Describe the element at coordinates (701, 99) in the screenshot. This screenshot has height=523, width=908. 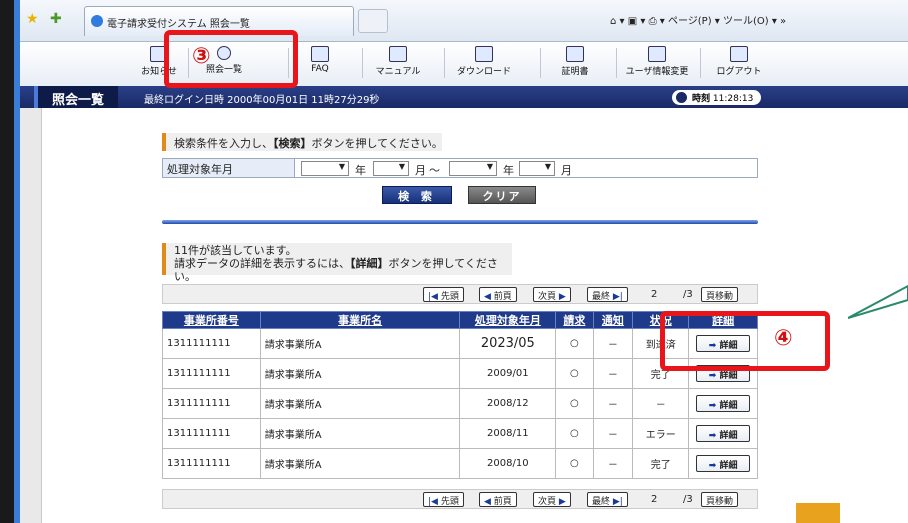
I see `clock-label: 時刻` at that location.